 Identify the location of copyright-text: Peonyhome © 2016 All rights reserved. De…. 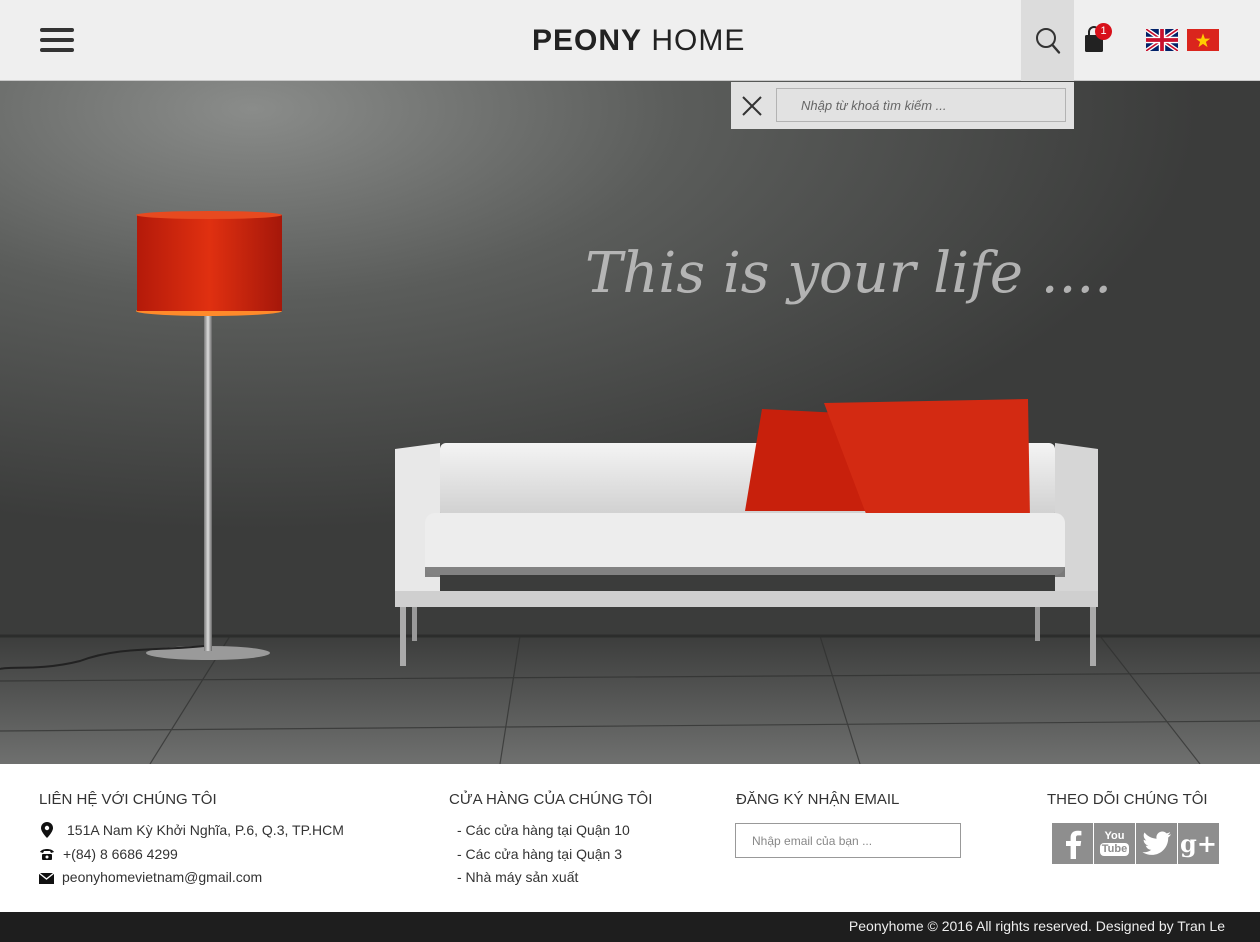
(1036, 926).